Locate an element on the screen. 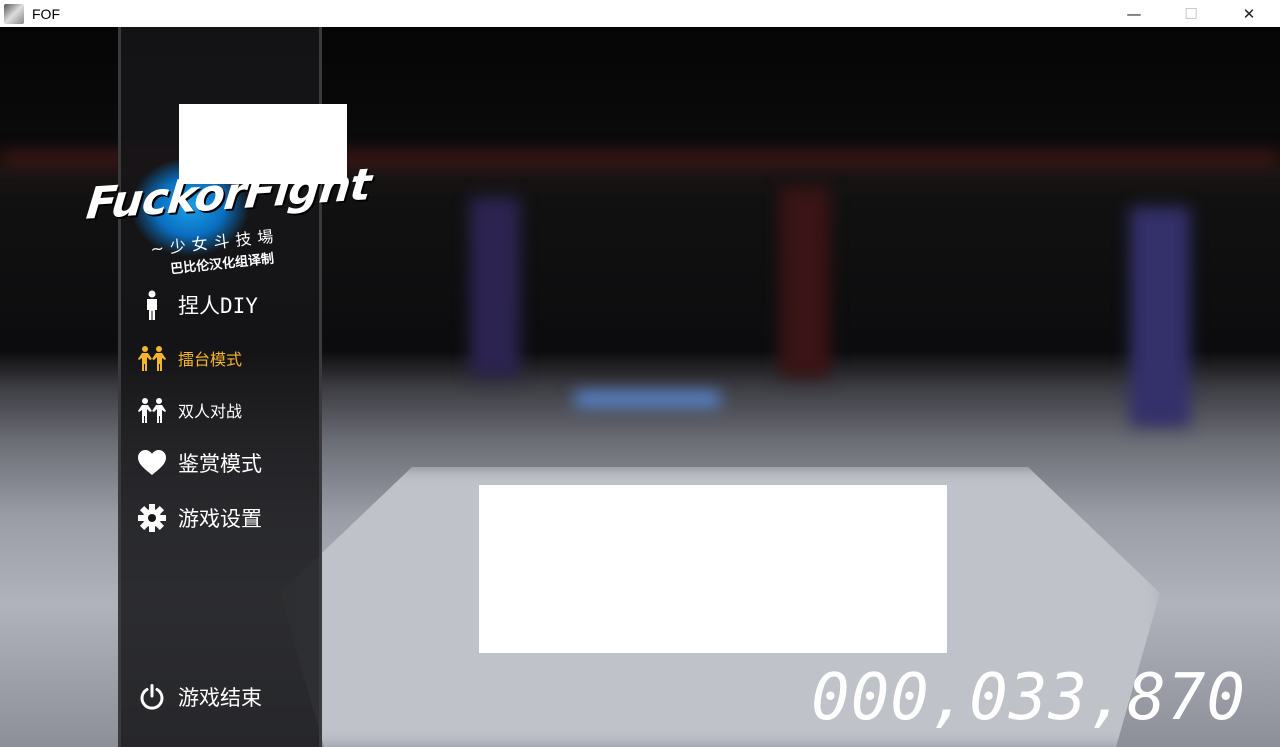  score-counter: 000,033,870 is located at coordinates (1028, 698).